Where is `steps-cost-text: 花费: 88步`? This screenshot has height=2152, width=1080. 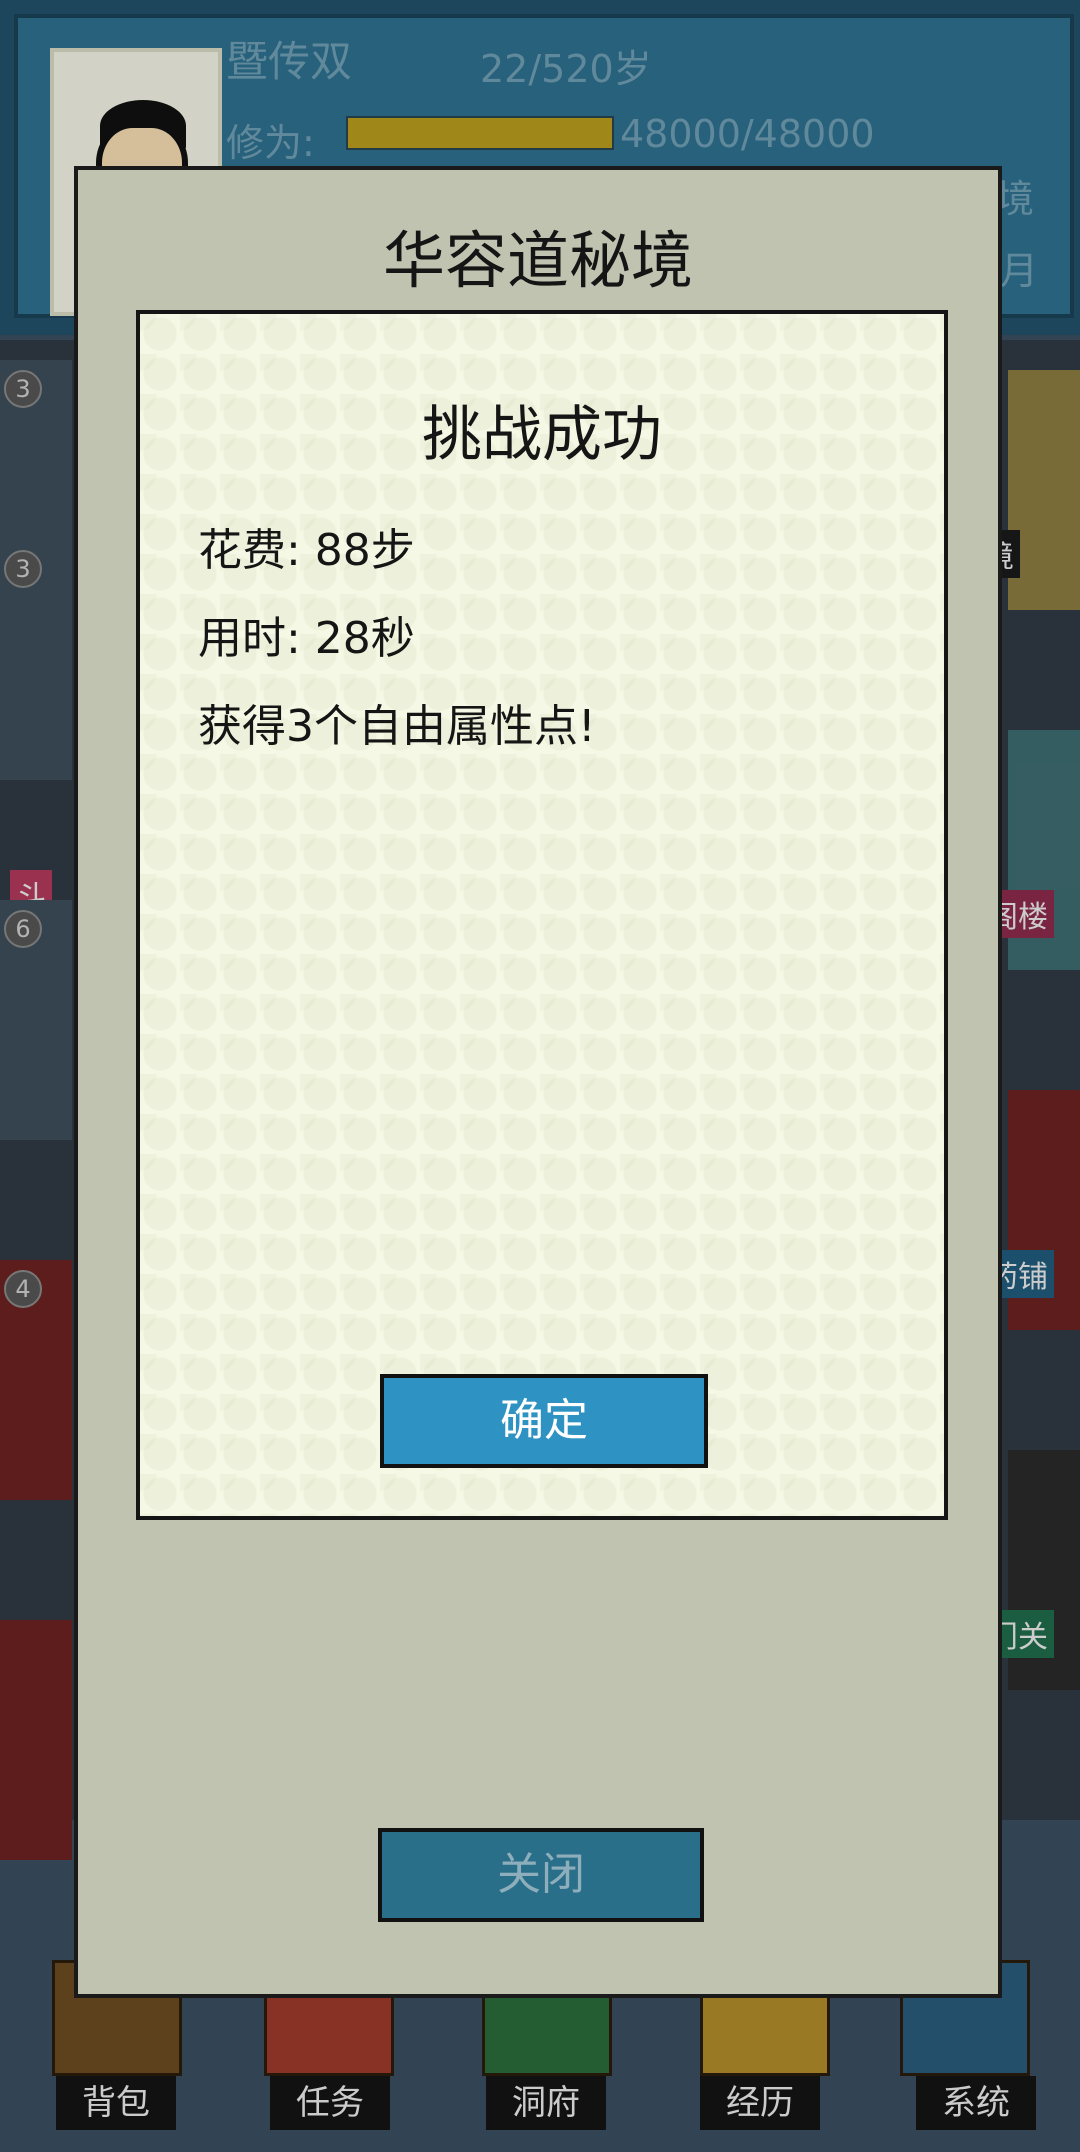
steps-cost-text: 花费: 88步 is located at coordinates (306, 550).